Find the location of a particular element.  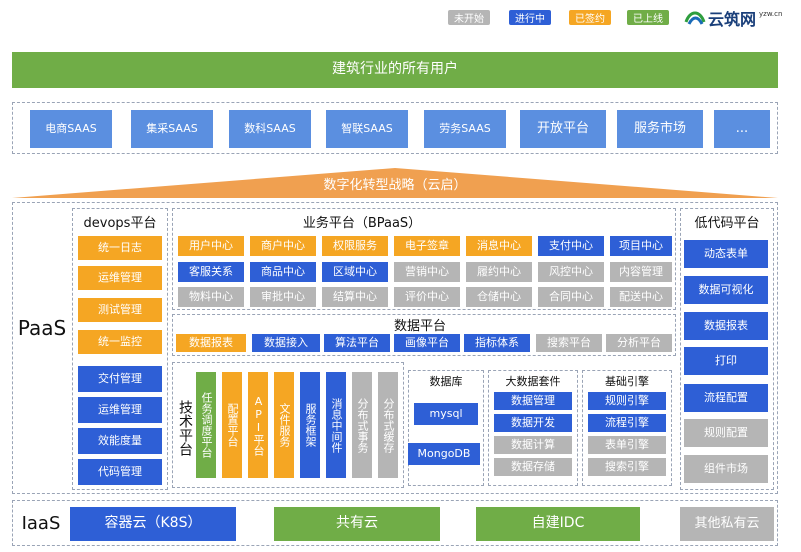

logo-icon is located at coordinates (695, 18).